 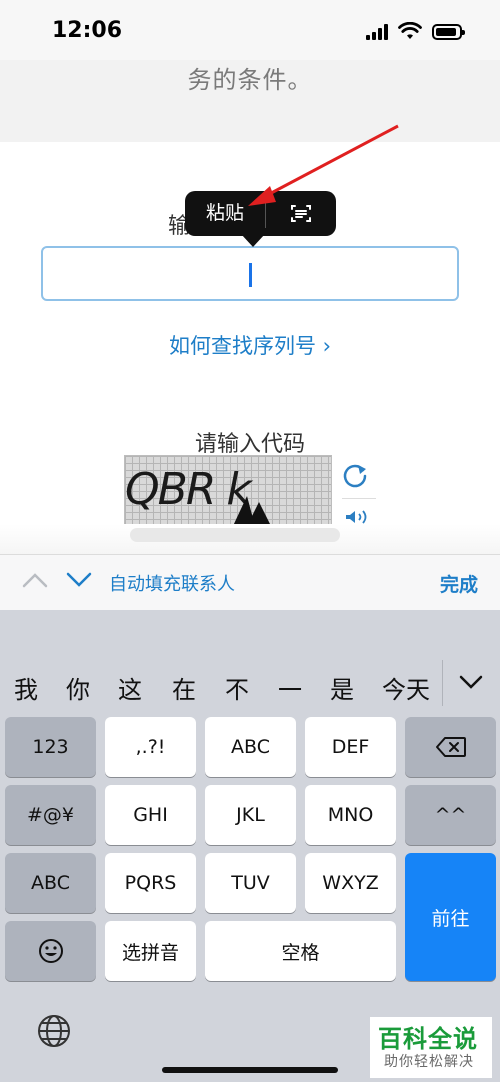 I want to click on done-button: 完成, so click(x=459, y=583).